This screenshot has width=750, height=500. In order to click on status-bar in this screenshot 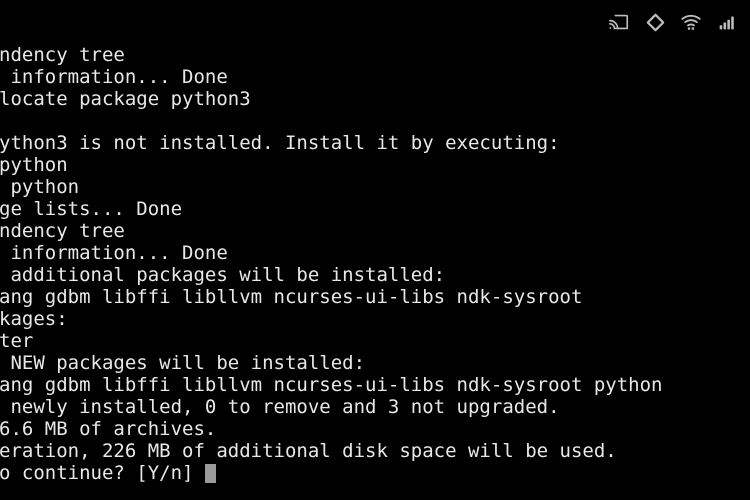, I will do `click(375, 22)`.